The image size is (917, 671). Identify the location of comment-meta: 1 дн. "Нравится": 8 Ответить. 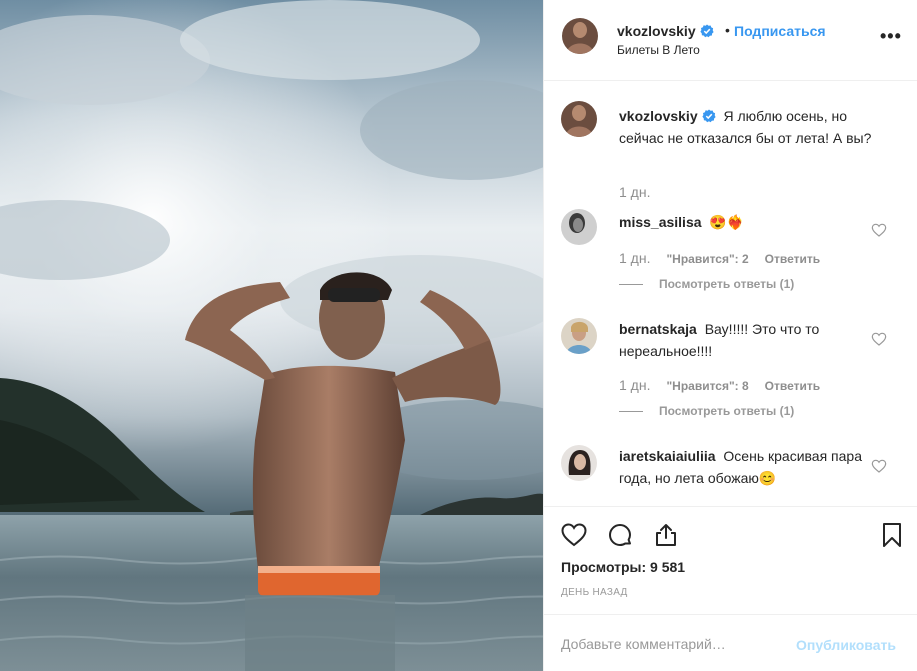
(719, 385).